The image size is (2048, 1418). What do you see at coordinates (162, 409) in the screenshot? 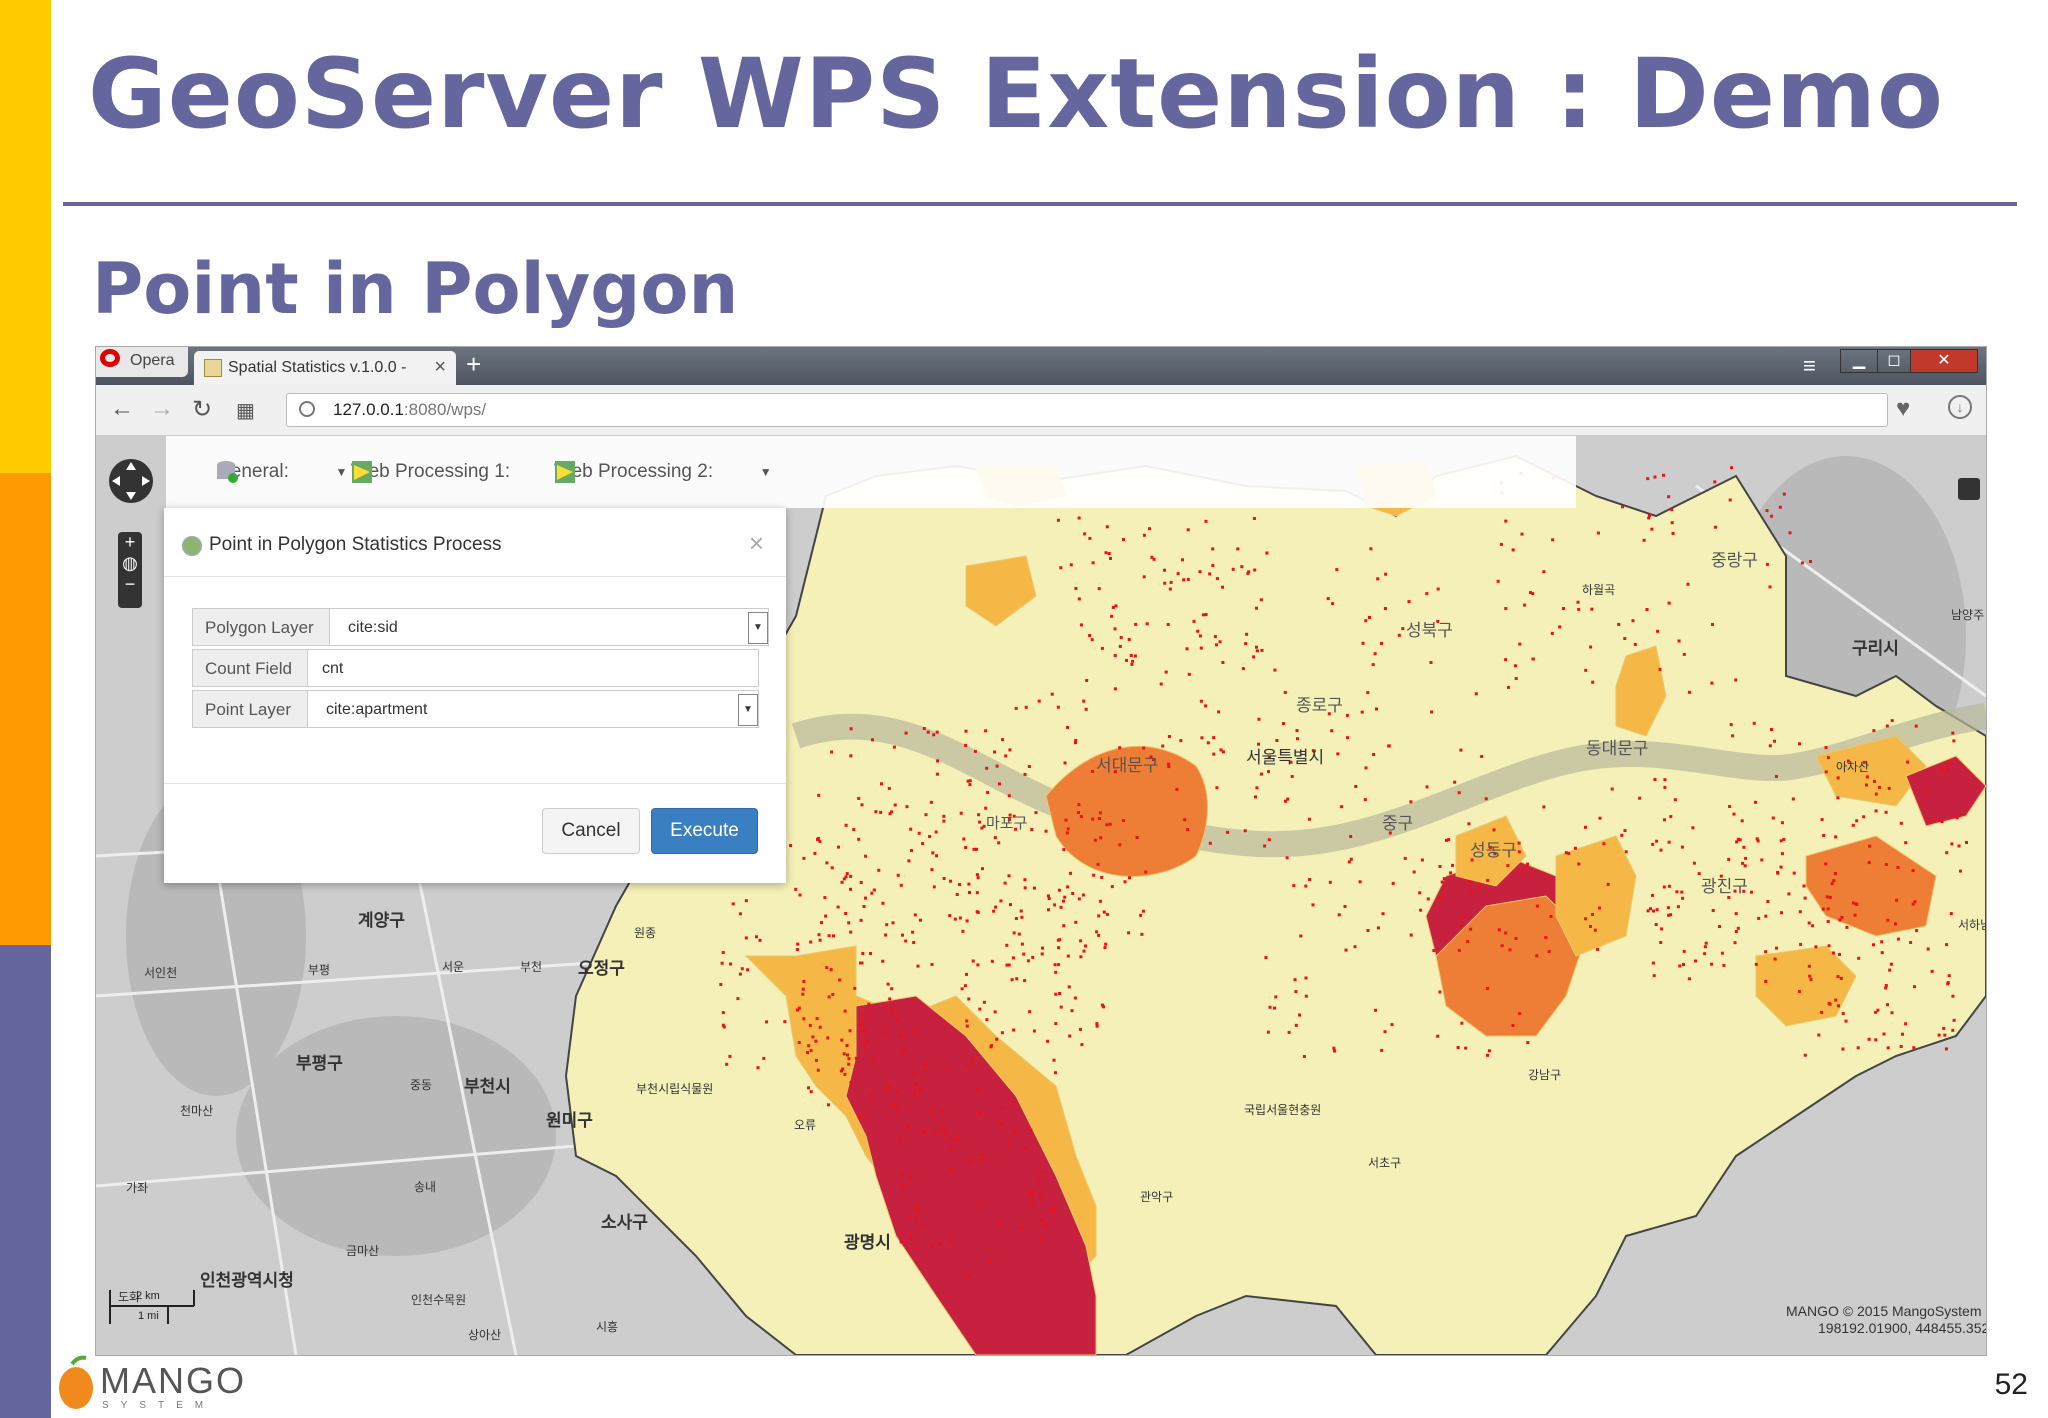
I see `forward-arrow-icon: →` at bounding box center [162, 409].